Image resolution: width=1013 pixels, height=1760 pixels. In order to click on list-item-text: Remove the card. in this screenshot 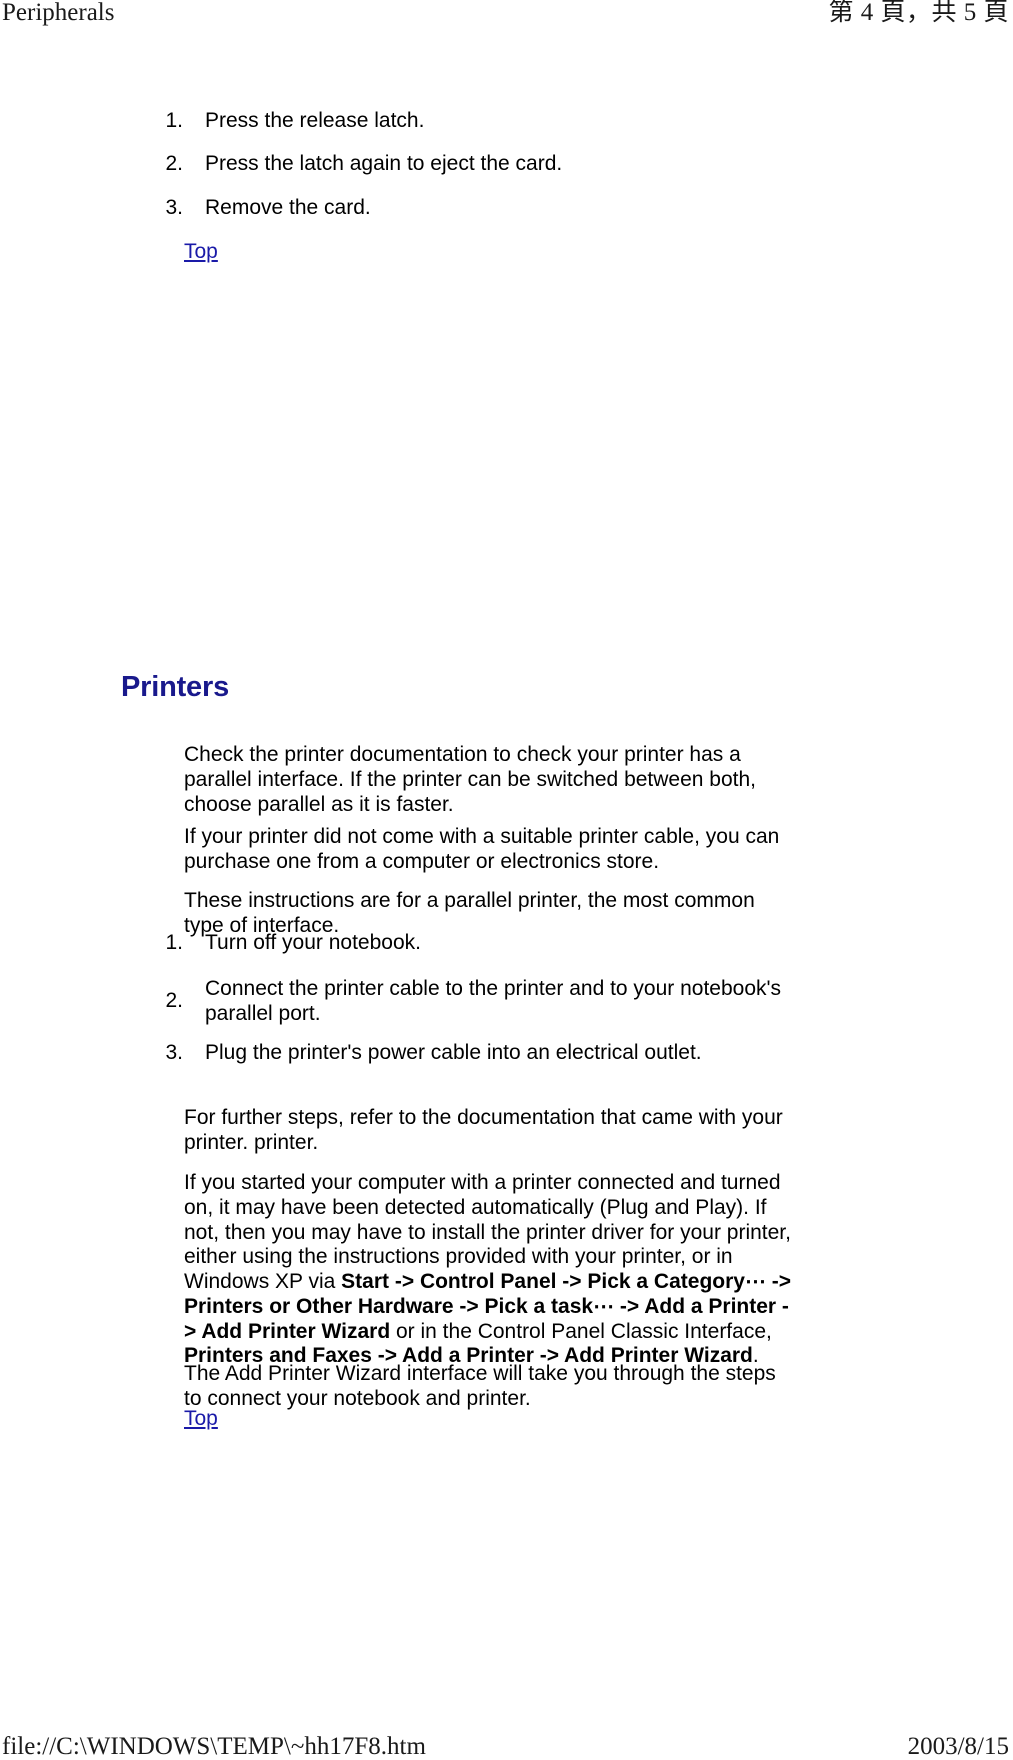, I will do `click(288, 207)`.